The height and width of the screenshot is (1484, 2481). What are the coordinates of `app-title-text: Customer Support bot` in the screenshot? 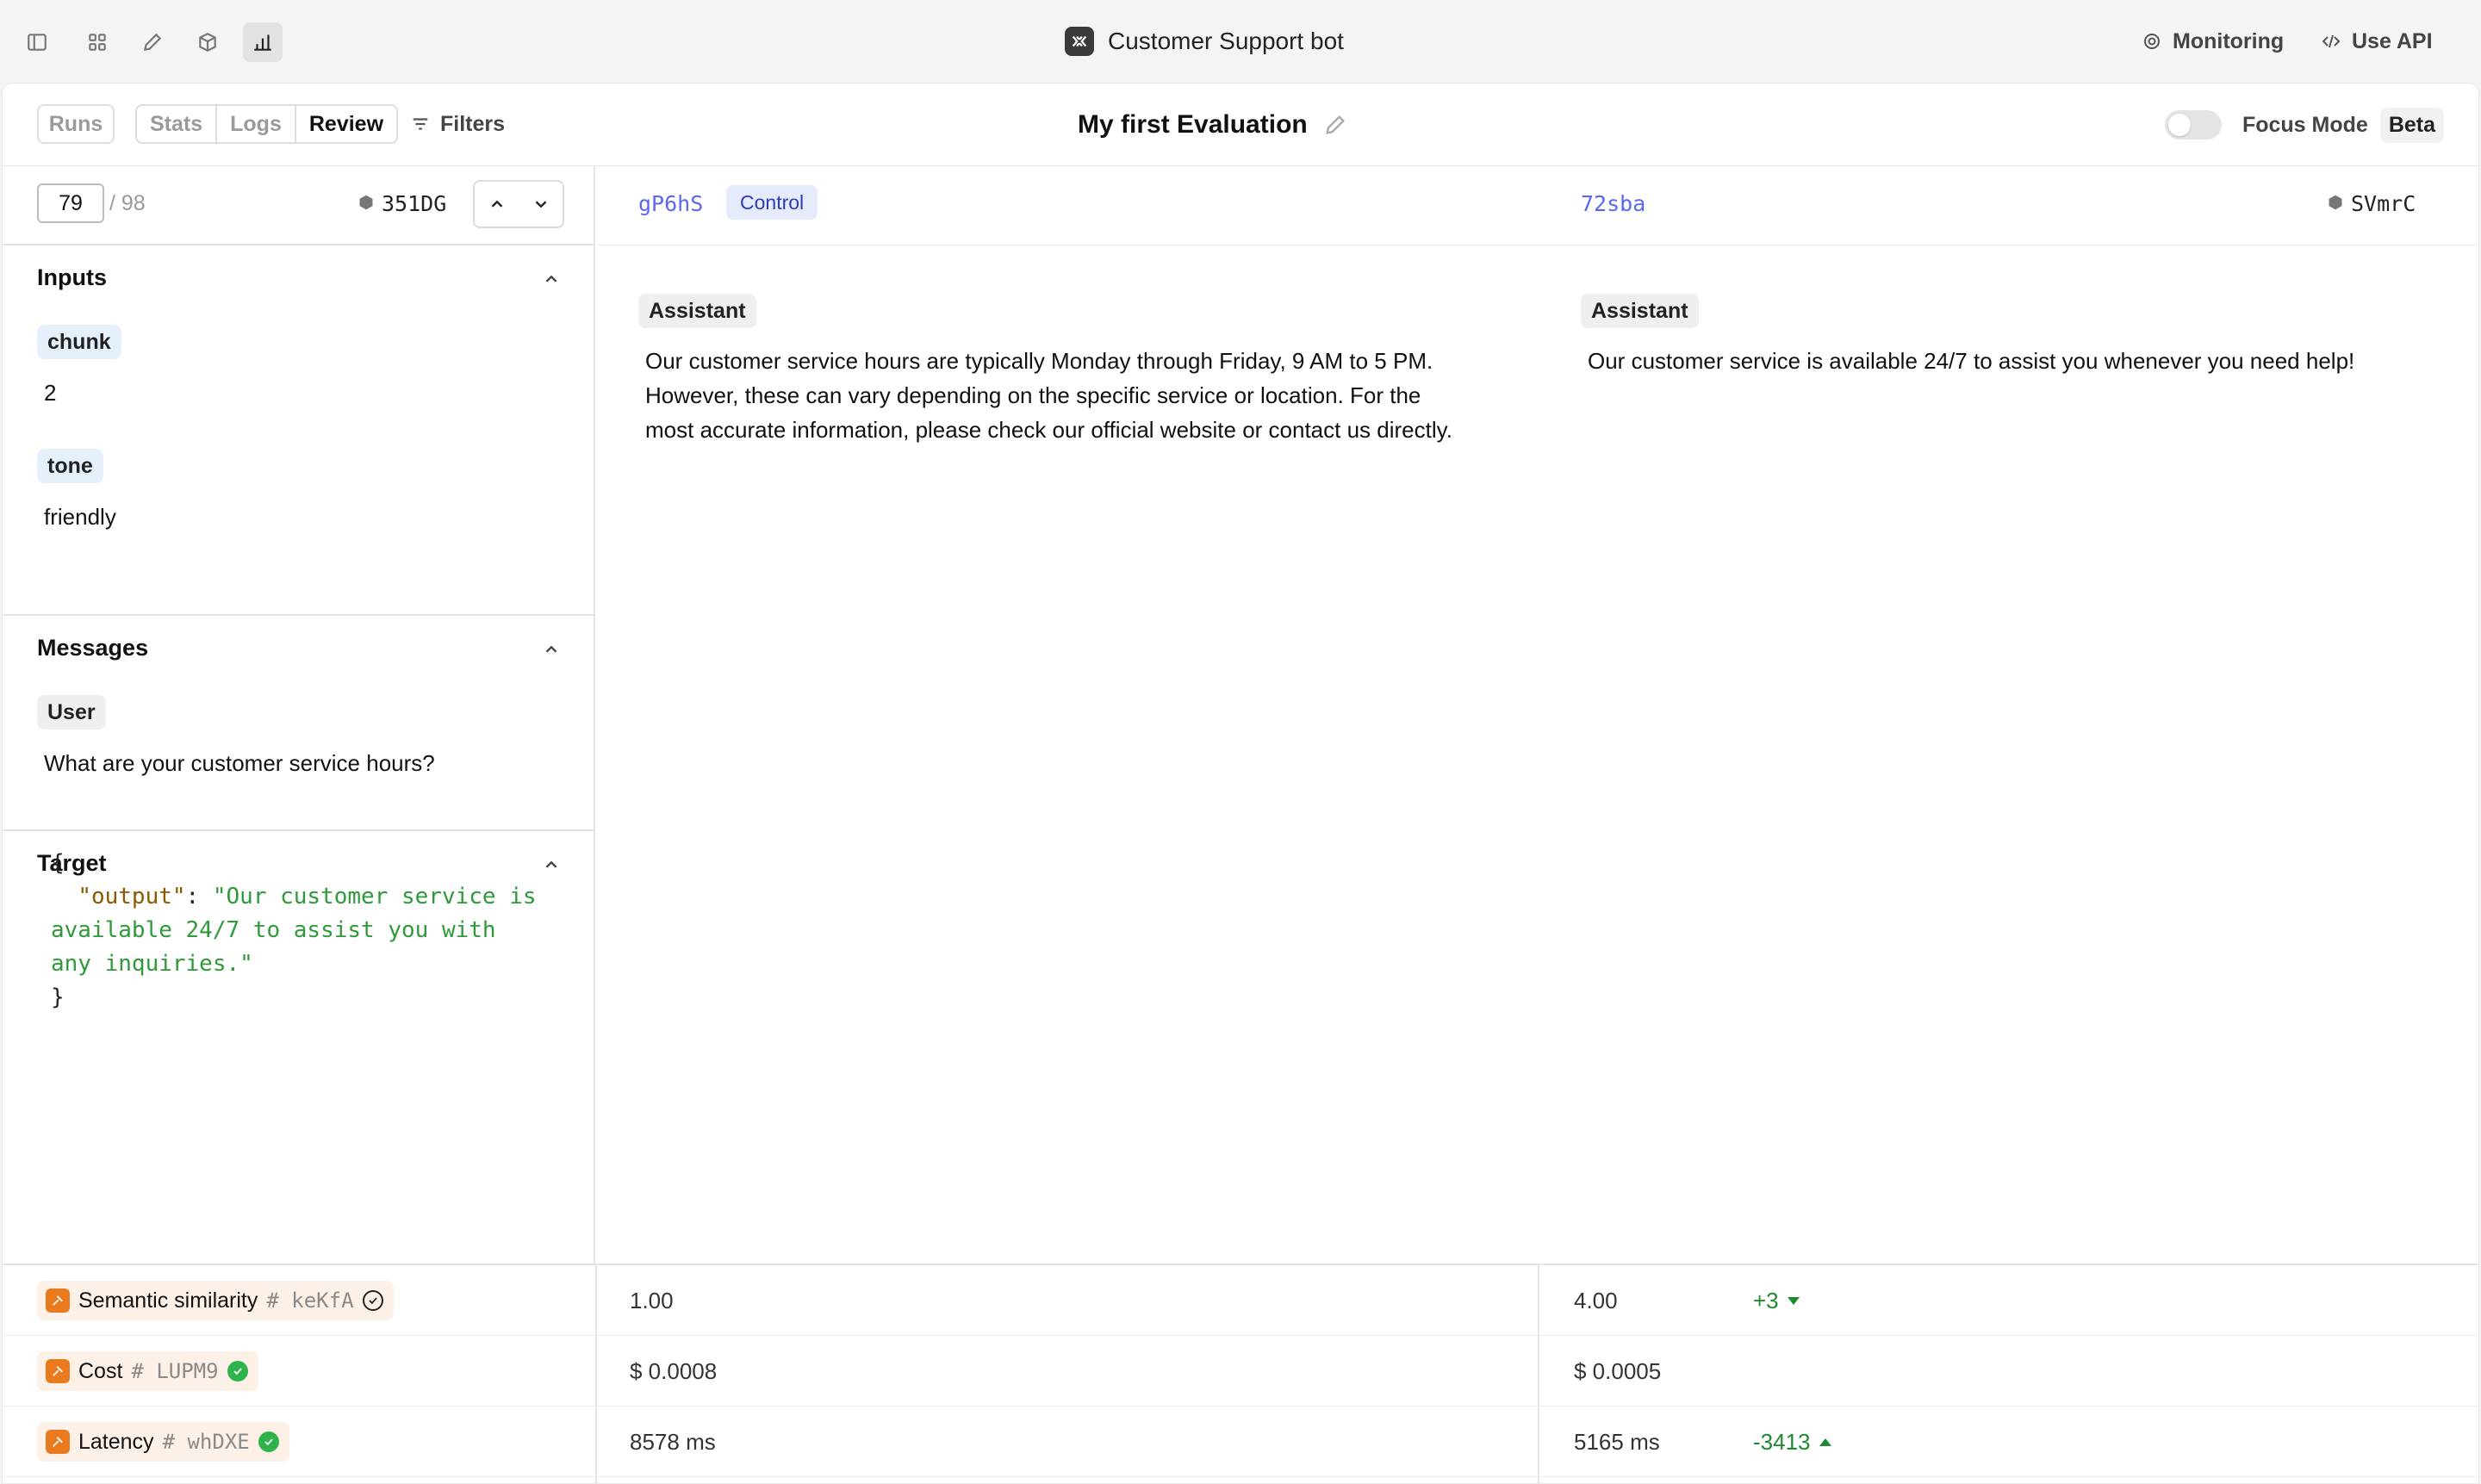 It's located at (1226, 41).